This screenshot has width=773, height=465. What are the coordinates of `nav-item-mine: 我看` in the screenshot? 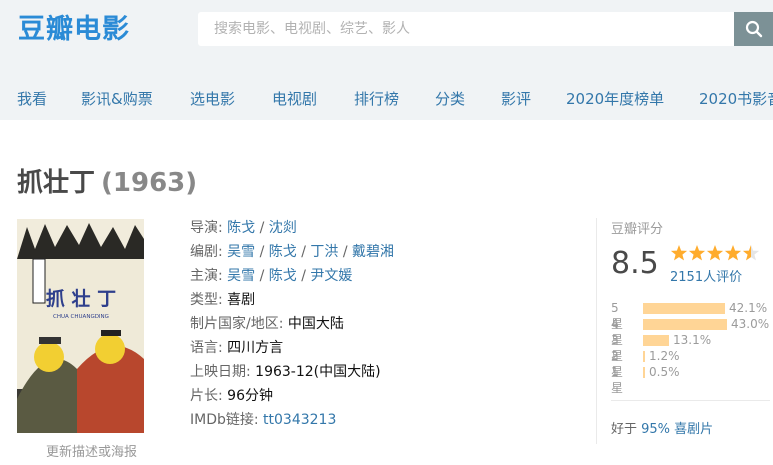 It's located at (32, 99).